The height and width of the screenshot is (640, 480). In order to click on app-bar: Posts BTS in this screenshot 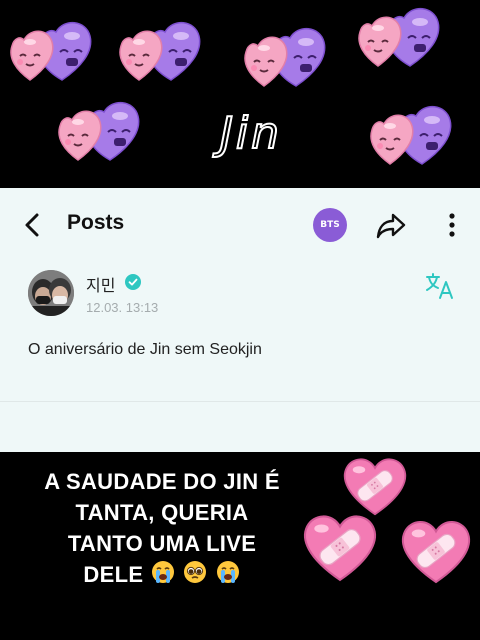, I will do `click(240, 225)`.